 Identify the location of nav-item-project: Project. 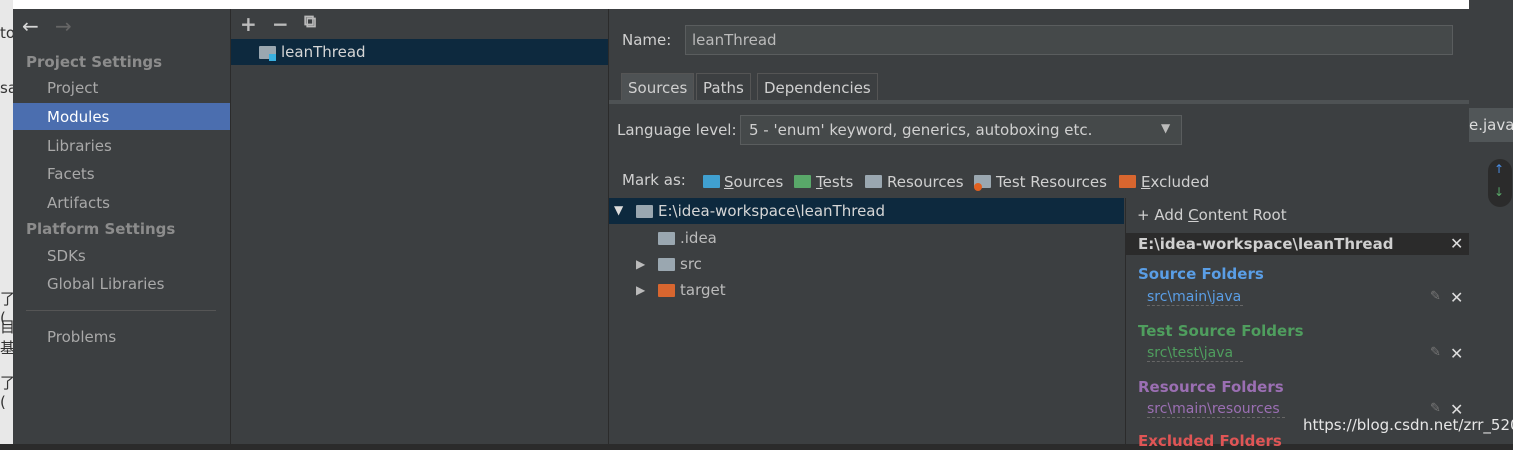
(72, 88).